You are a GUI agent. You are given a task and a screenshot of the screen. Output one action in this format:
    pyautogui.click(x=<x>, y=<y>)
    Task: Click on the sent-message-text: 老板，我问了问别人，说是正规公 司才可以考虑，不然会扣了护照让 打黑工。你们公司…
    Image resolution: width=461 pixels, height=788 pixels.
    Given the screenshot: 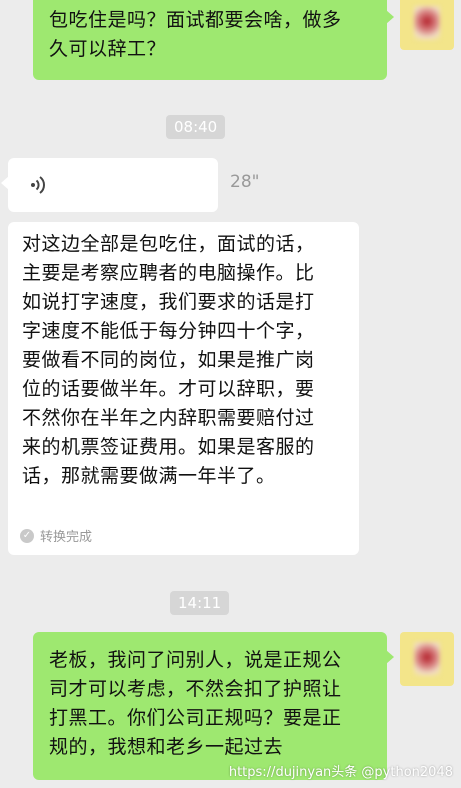 What is the action you would take?
    pyautogui.click(x=195, y=703)
    